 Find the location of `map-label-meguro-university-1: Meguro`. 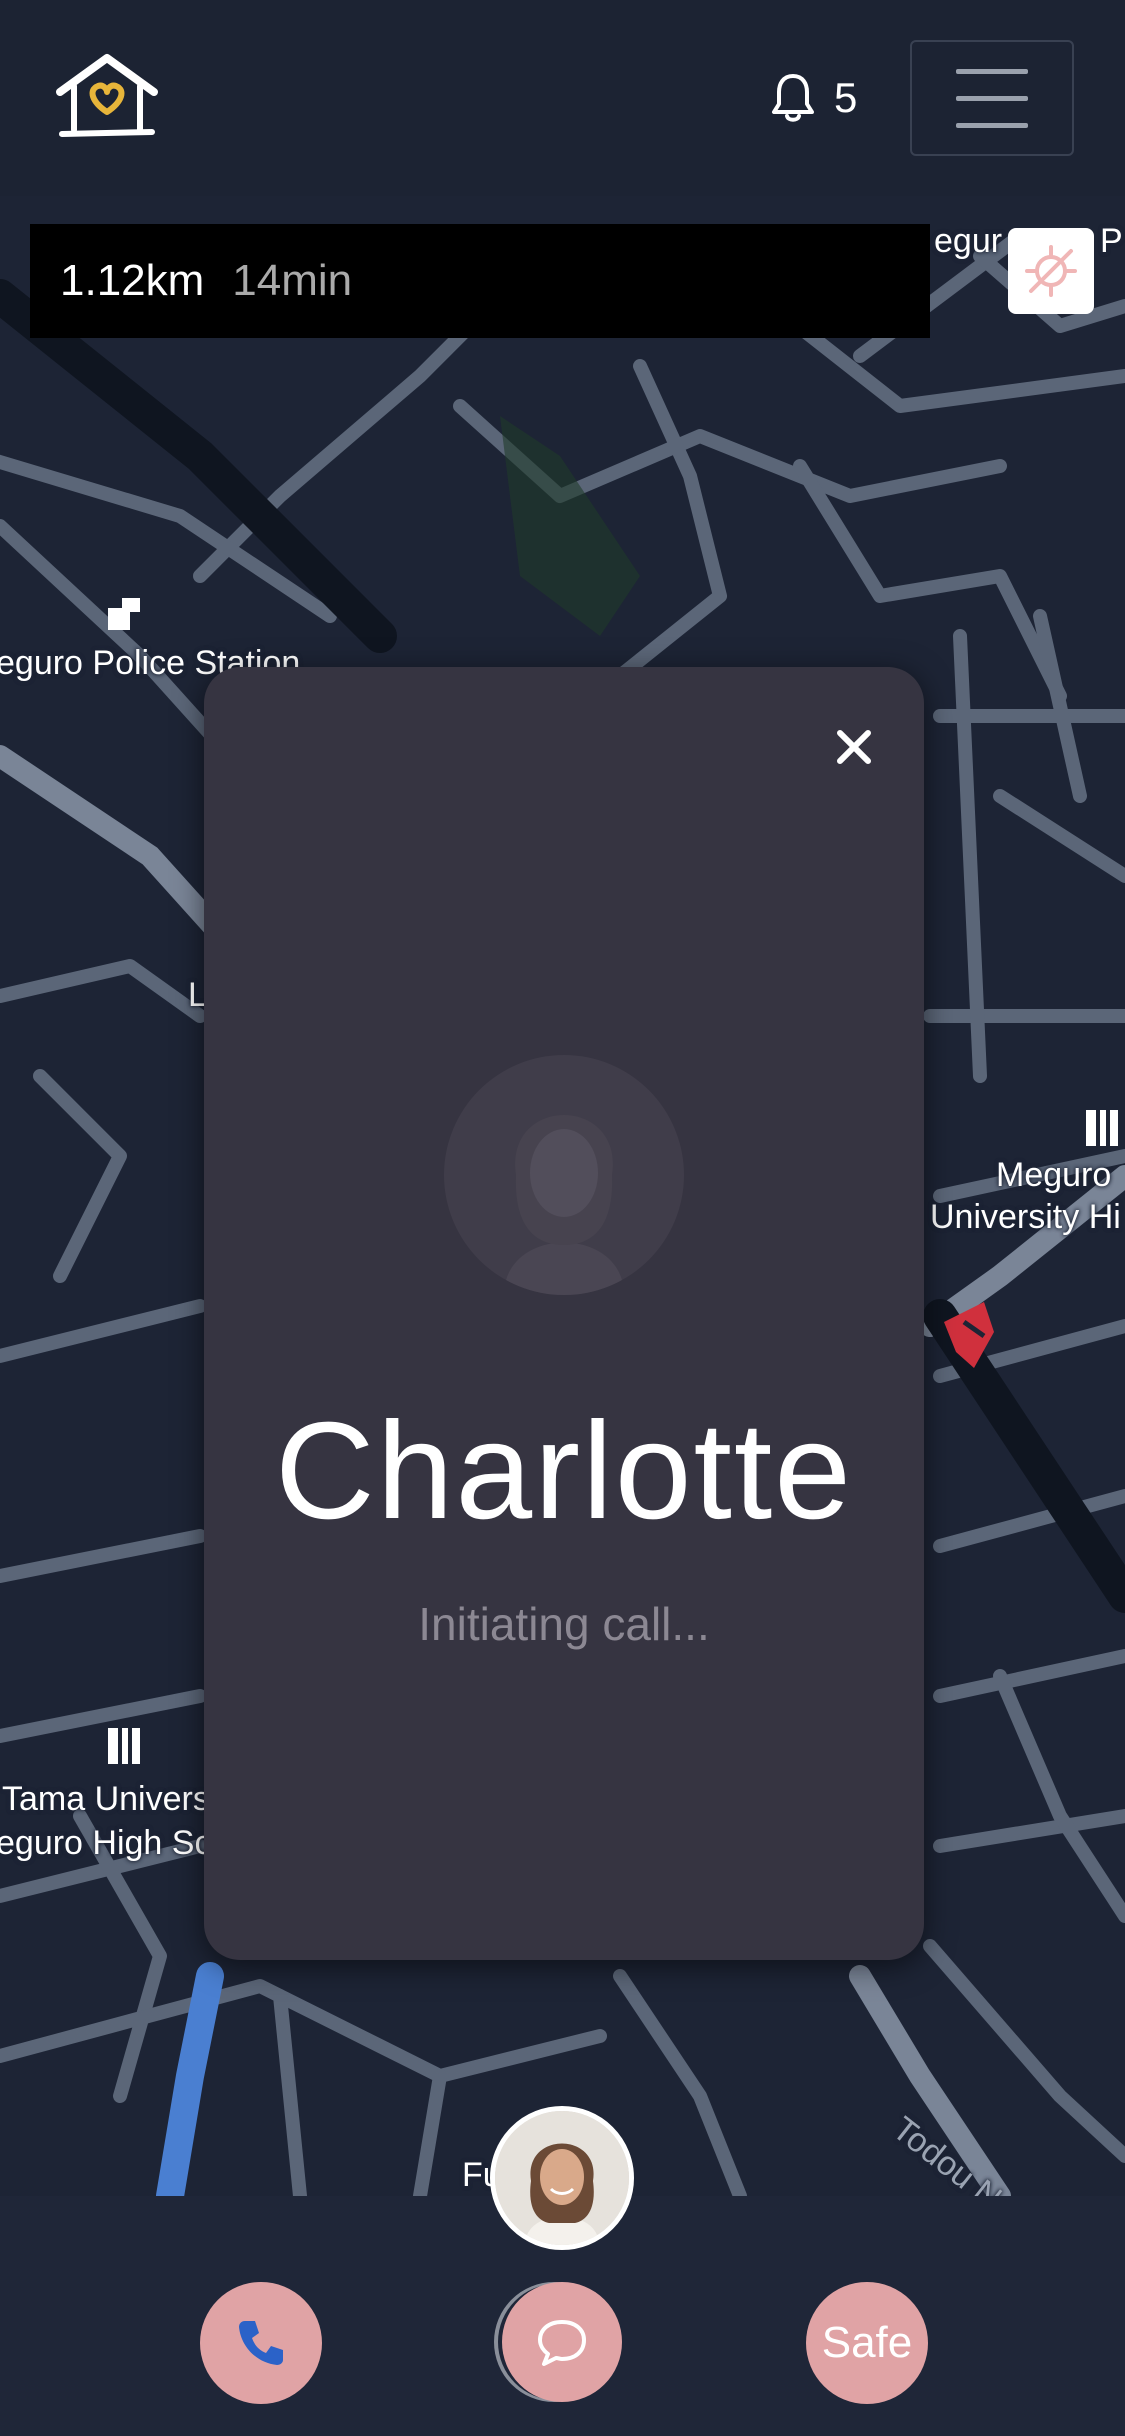

map-label-meguro-university-1: Meguro is located at coordinates (1054, 1175).